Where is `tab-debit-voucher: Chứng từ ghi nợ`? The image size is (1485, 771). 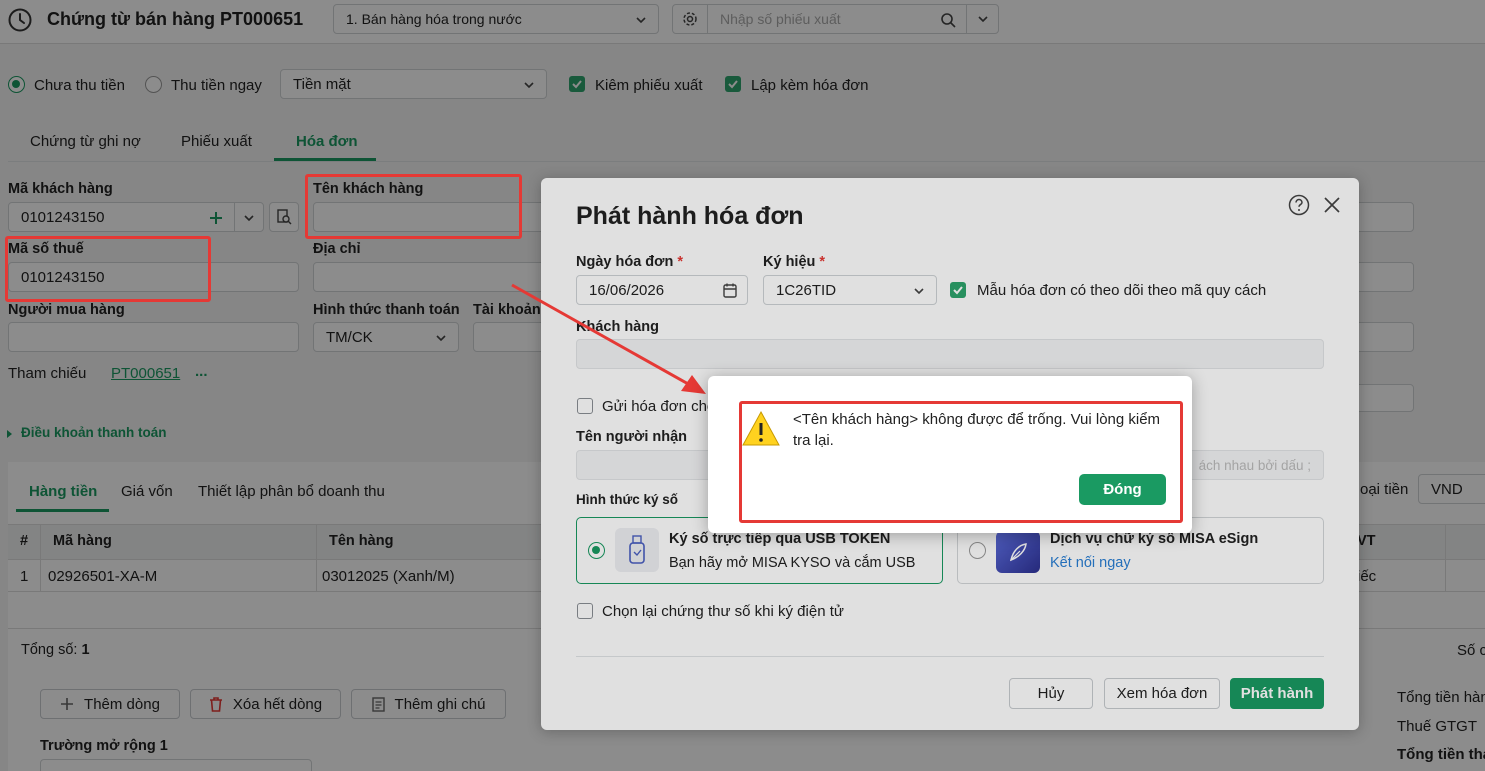
tab-debit-voucher: Chứng từ ghi nợ is located at coordinates (85, 141).